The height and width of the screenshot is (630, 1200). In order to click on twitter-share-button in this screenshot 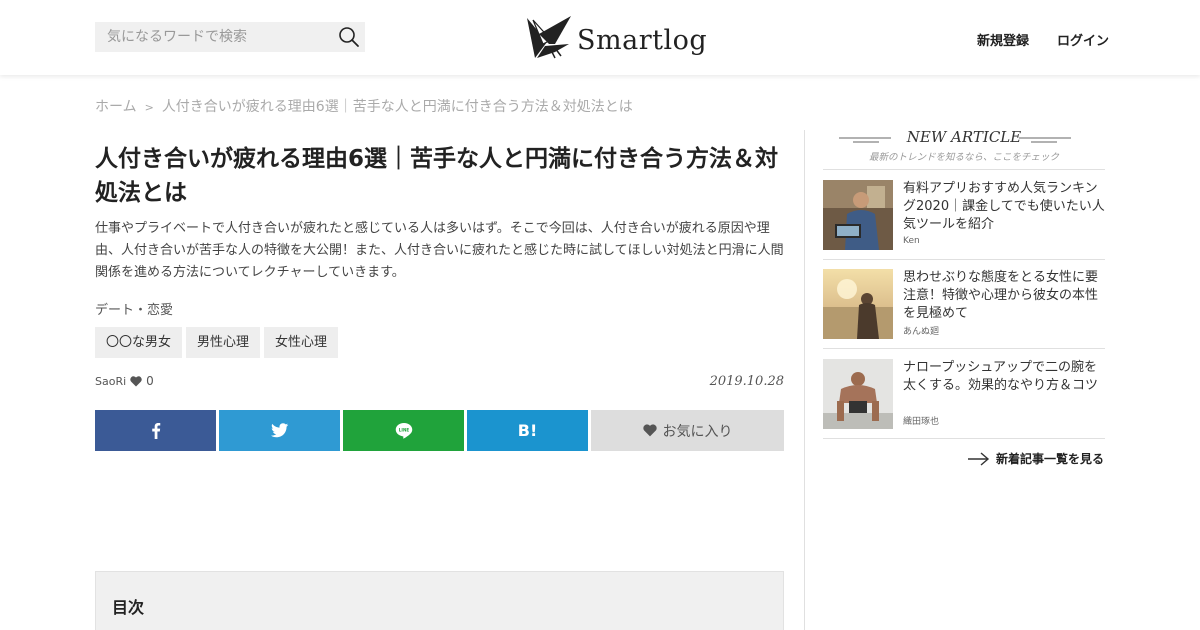, I will do `click(279, 430)`.